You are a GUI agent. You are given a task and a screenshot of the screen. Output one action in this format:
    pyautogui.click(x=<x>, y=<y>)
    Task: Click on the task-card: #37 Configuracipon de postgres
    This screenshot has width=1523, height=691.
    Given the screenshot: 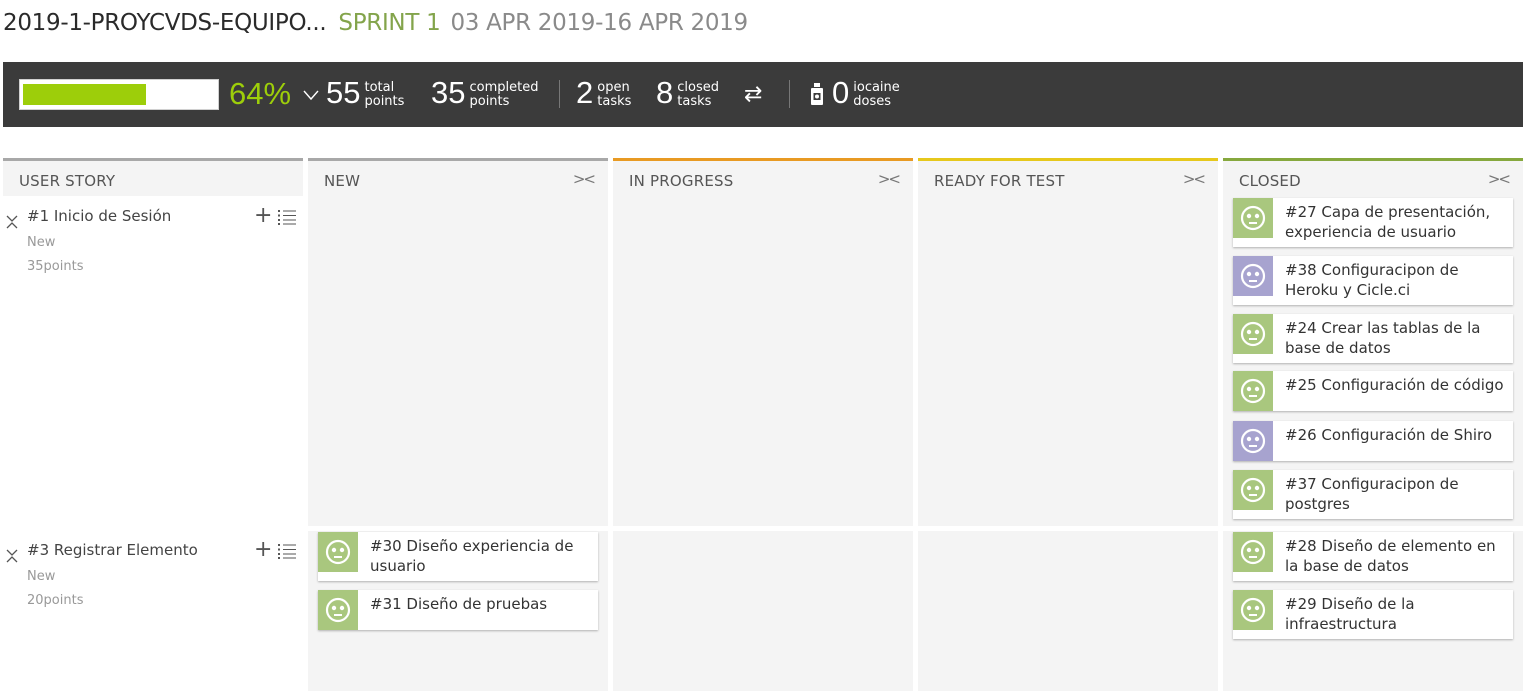 What is the action you would take?
    pyautogui.click(x=1373, y=494)
    